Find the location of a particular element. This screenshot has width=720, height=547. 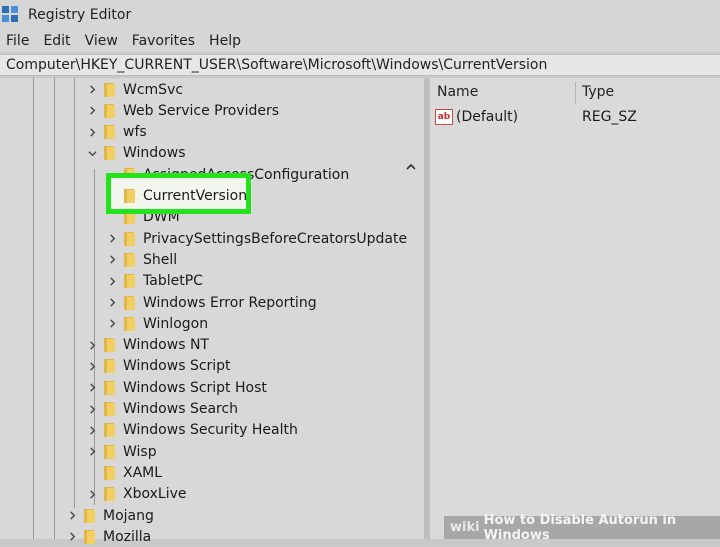

tree-node: Mozilla is located at coordinates (108, 536).